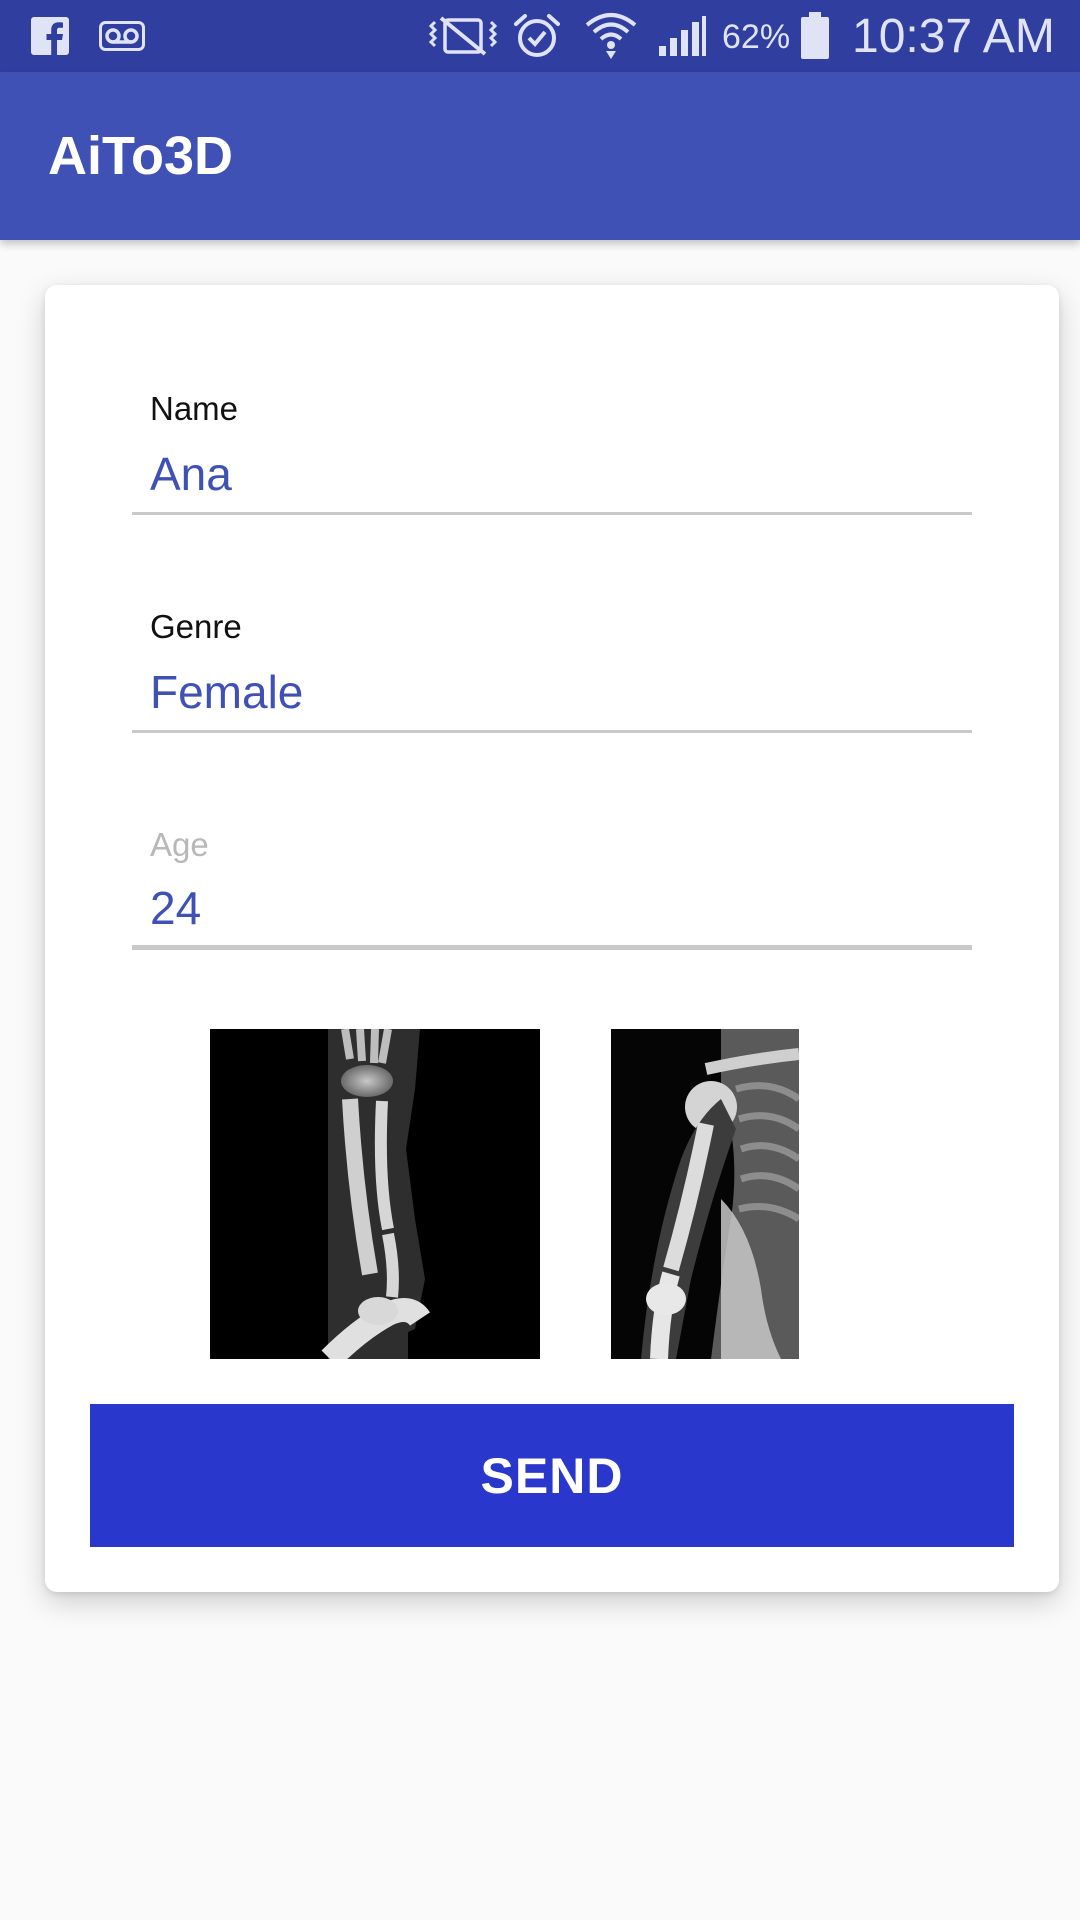 The image size is (1080, 1920). What do you see at coordinates (50, 36) in the screenshot?
I see `facebook-icon` at bounding box center [50, 36].